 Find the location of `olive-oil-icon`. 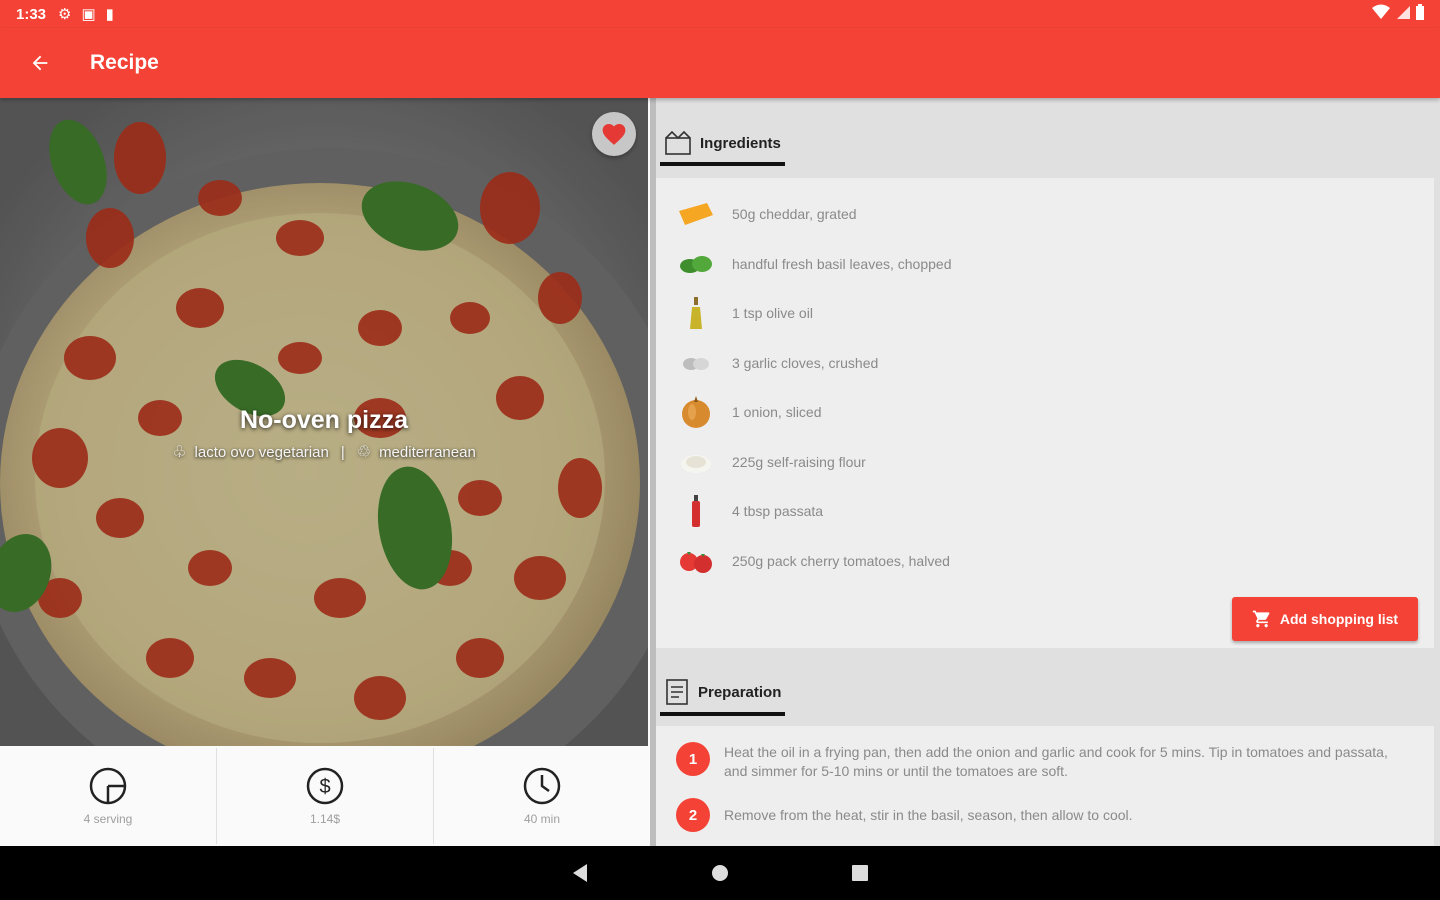

olive-oil-icon is located at coordinates (696, 313).